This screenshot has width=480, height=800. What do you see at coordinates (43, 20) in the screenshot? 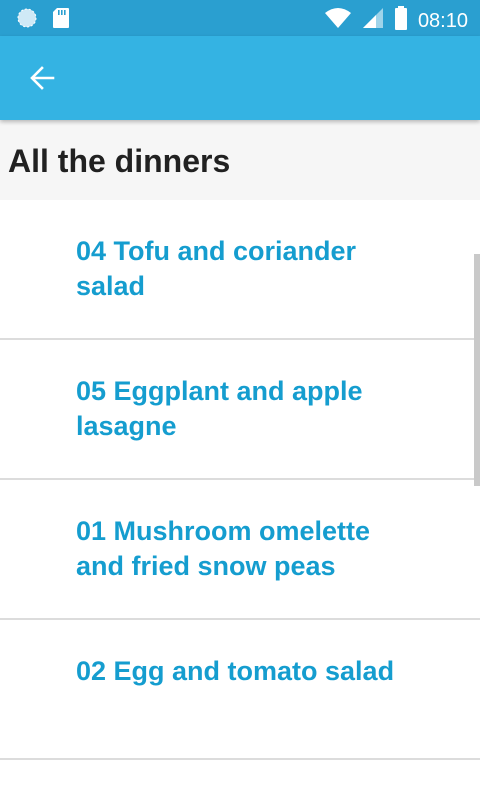
I see `status-left-icons` at bounding box center [43, 20].